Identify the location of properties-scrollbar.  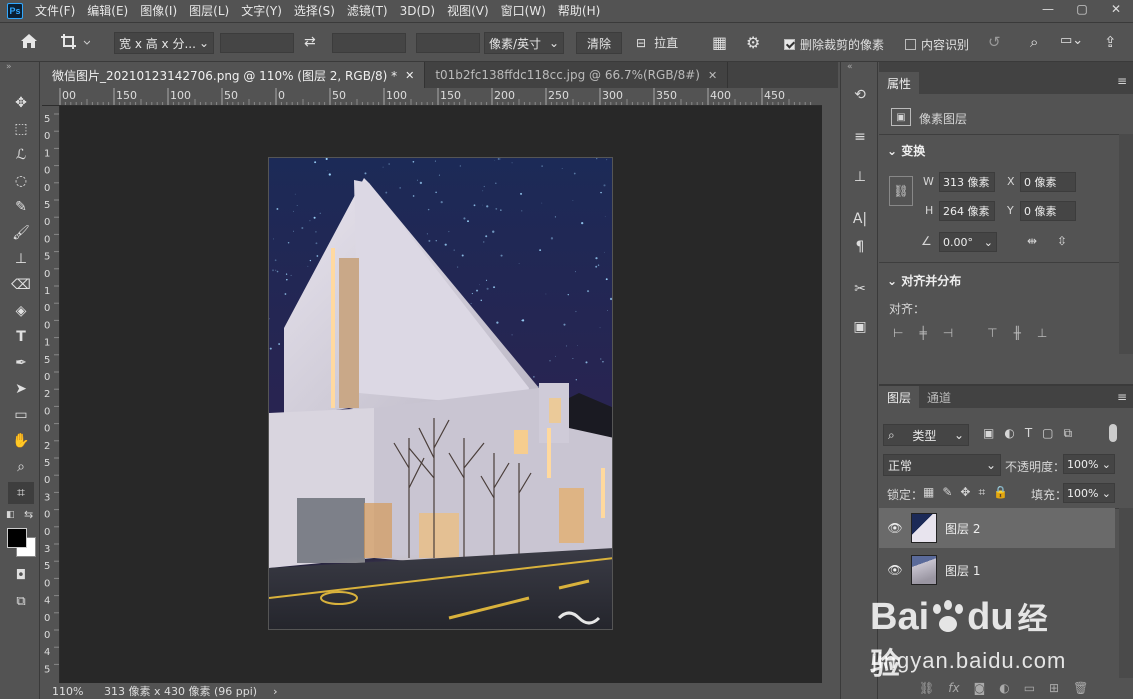
(1126, 244).